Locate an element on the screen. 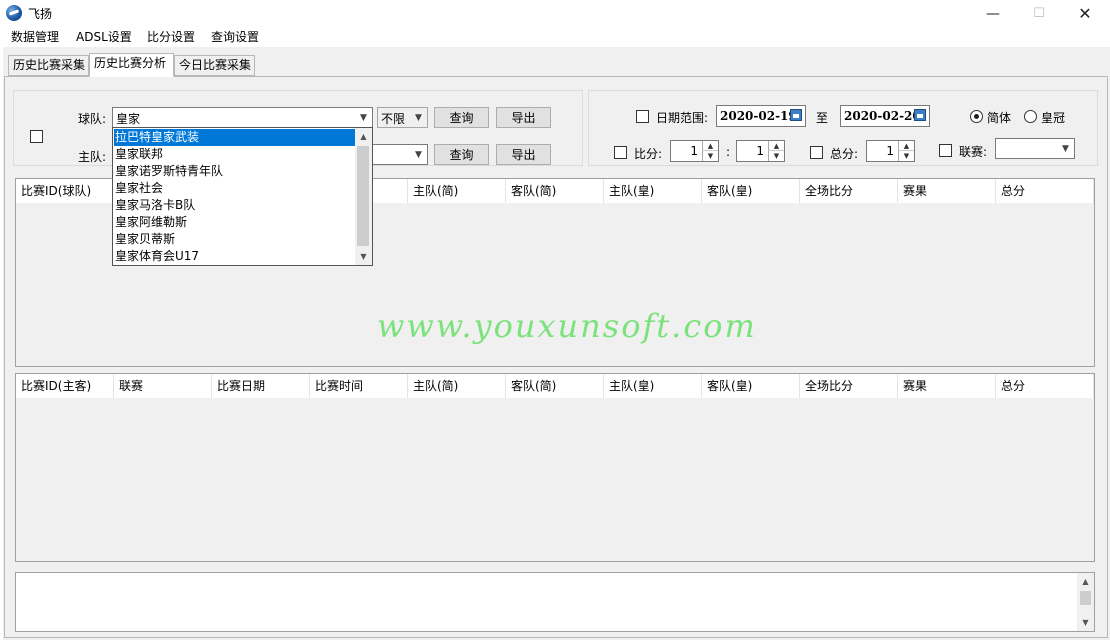  date-from-value: 2020-02-19 is located at coordinates (758, 116).